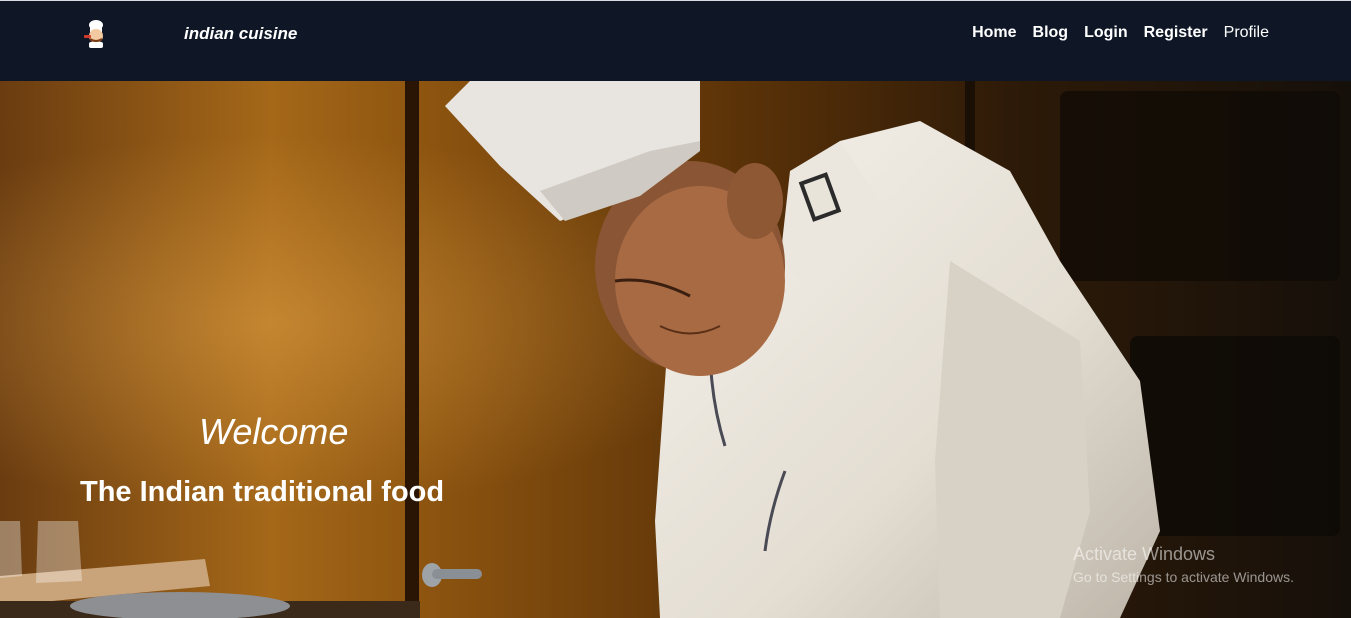 This screenshot has height=618, width=1351. Describe the element at coordinates (1144, 554) in the screenshot. I see `activate-title: Activate Windows` at that location.